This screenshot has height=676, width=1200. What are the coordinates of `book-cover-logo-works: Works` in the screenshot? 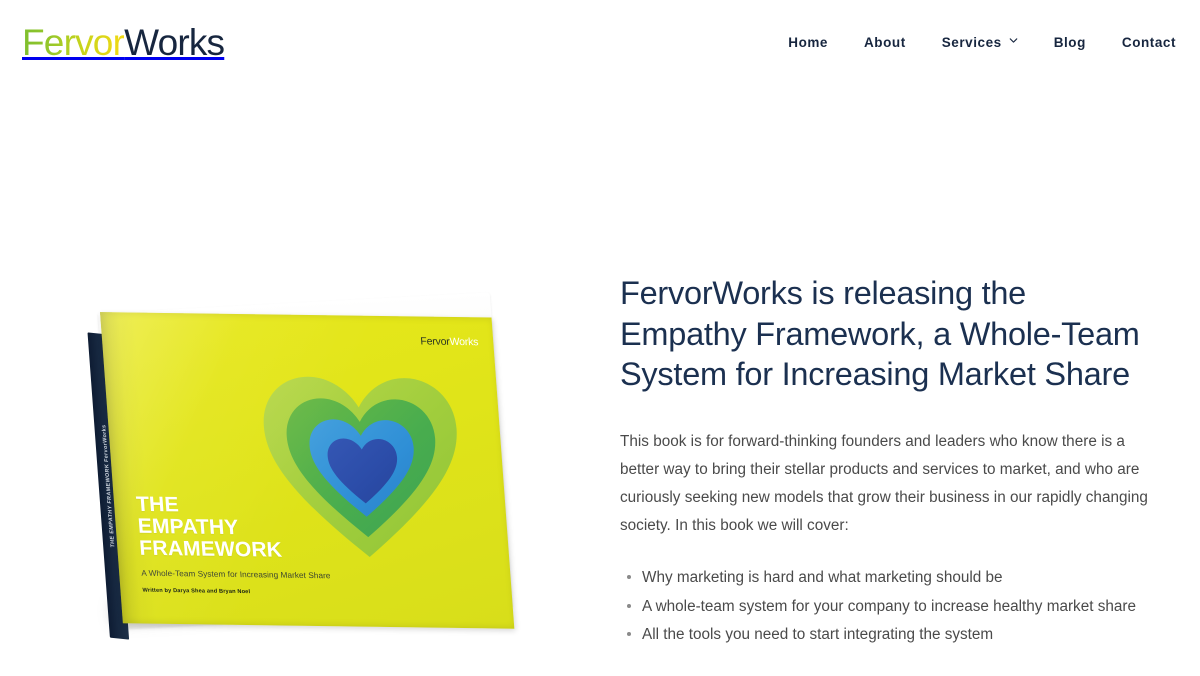 It's located at (464, 342).